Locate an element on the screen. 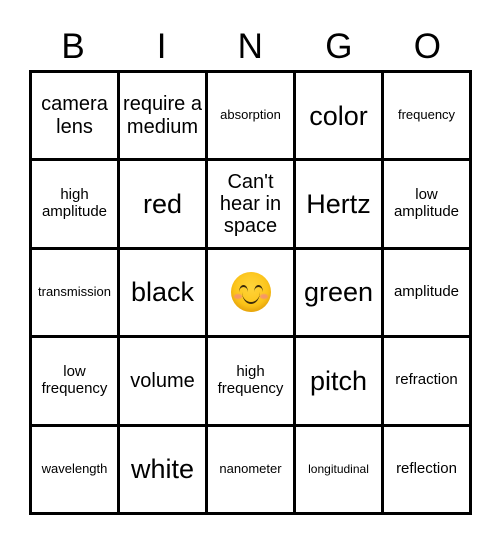  bingo-cell-label: nanometer is located at coordinates (250, 469).